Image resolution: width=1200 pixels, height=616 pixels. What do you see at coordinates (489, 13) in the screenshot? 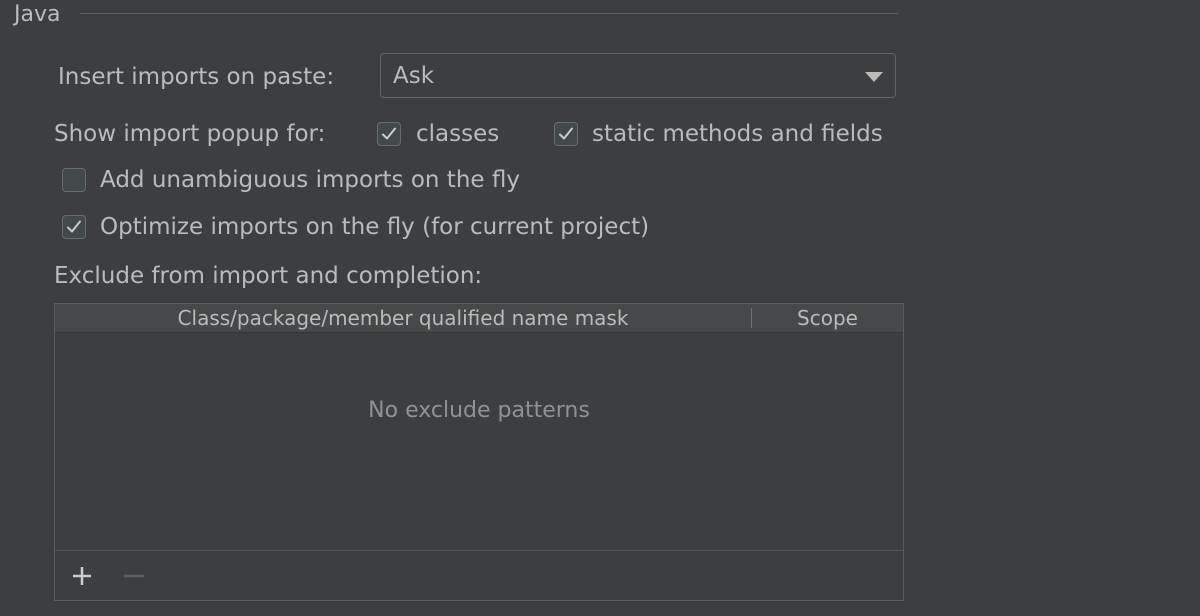
I see `section-divider` at bounding box center [489, 13].